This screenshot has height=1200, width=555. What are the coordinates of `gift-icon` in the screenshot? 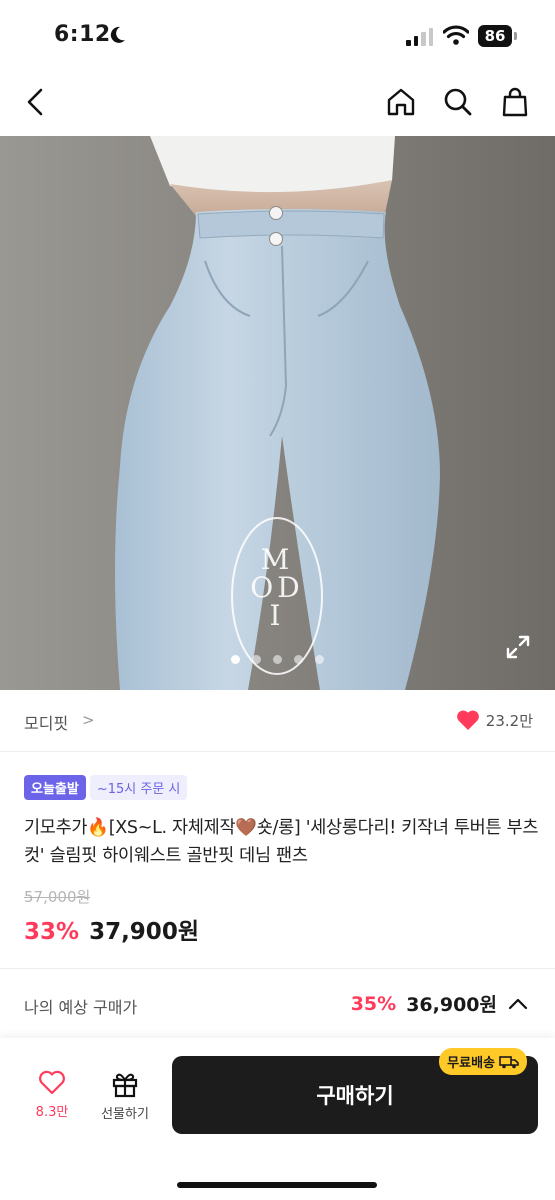 It's located at (125, 1085).